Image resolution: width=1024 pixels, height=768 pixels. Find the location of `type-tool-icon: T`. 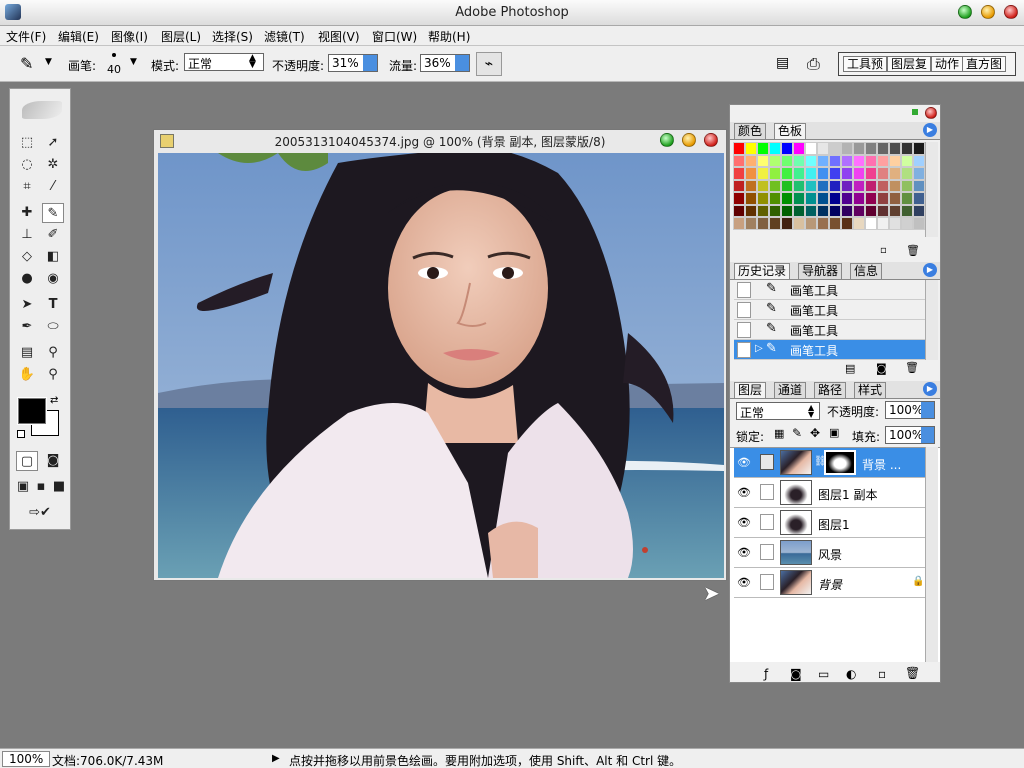

type-tool-icon: T is located at coordinates (53, 305).